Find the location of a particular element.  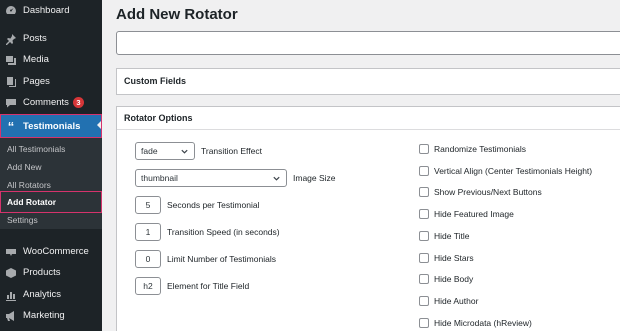

sidebar-item-comments: Comments 3 is located at coordinates (51, 102).